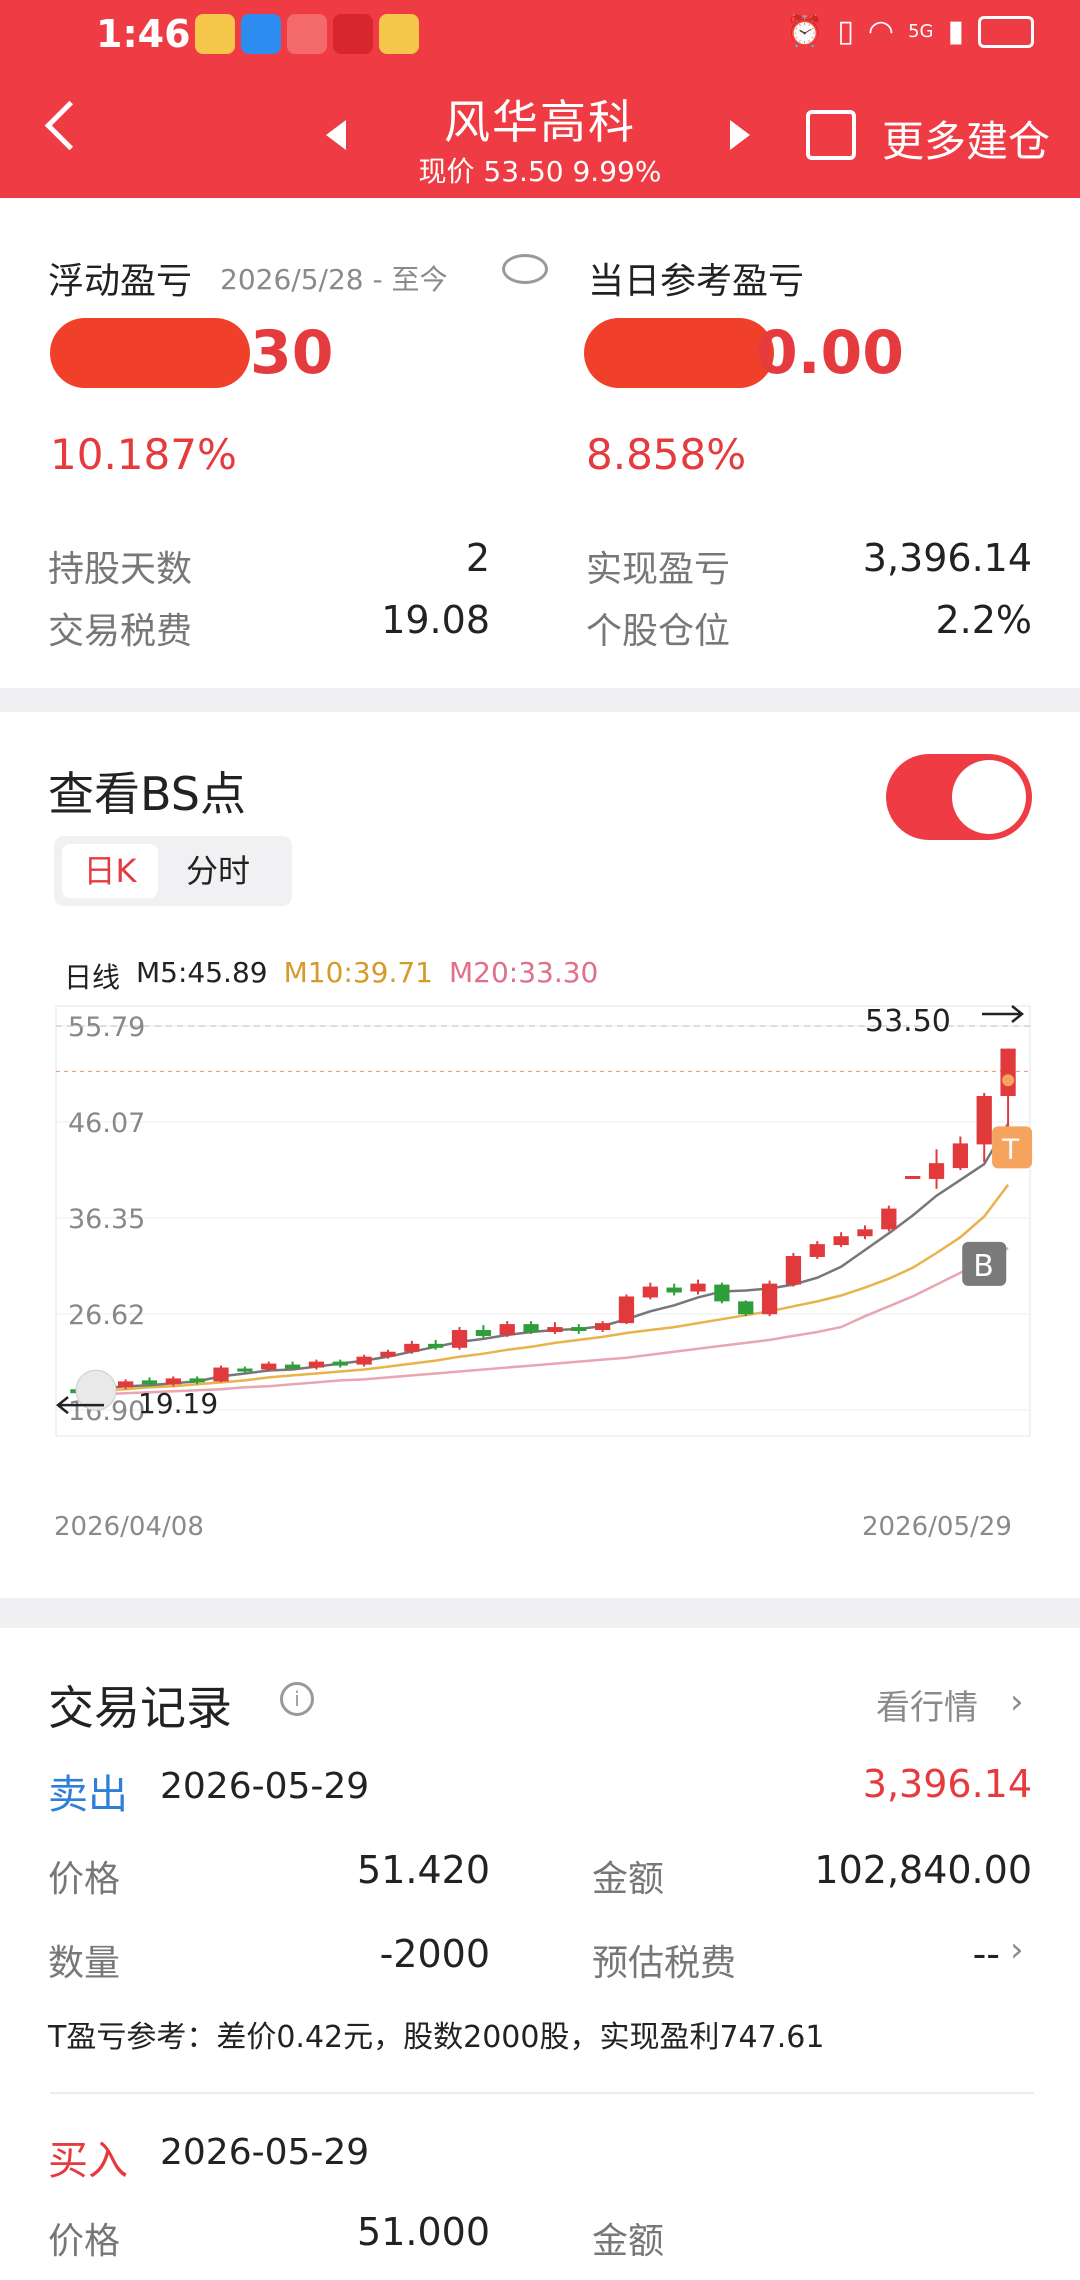 Image resolution: width=1080 pixels, height=2280 pixels. What do you see at coordinates (292, 353) in the screenshot?
I see `float-pnl-value: 30` at bounding box center [292, 353].